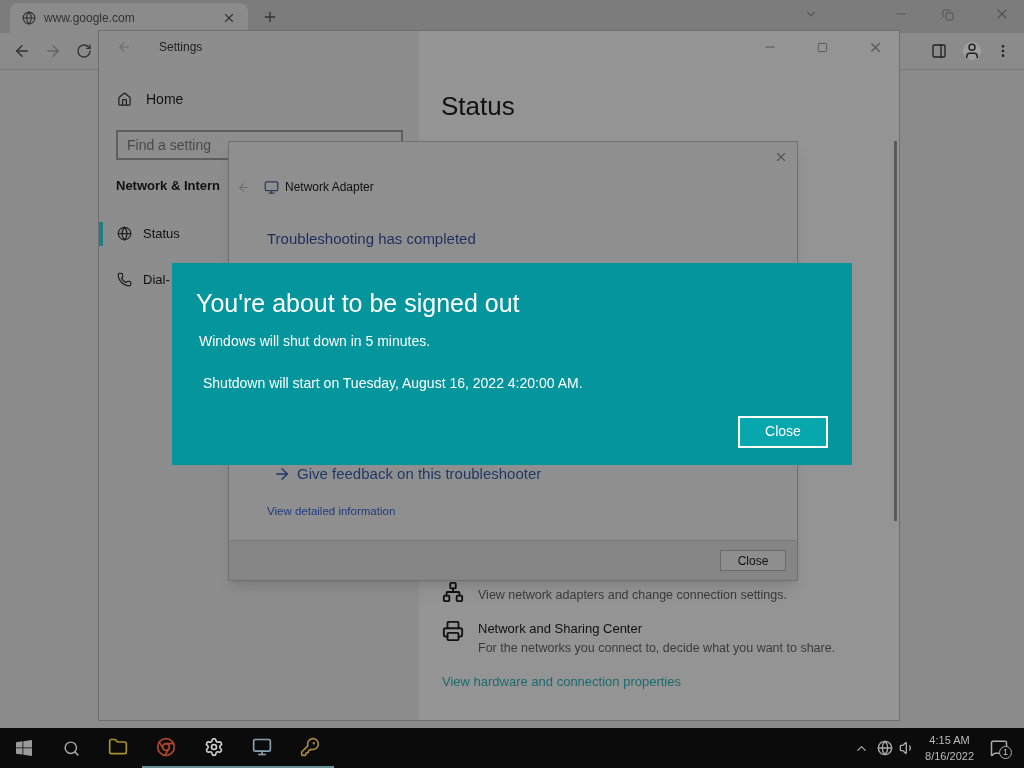 The width and height of the screenshot is (1024, 768). I want to click on scrollbar, so click(895, 331).